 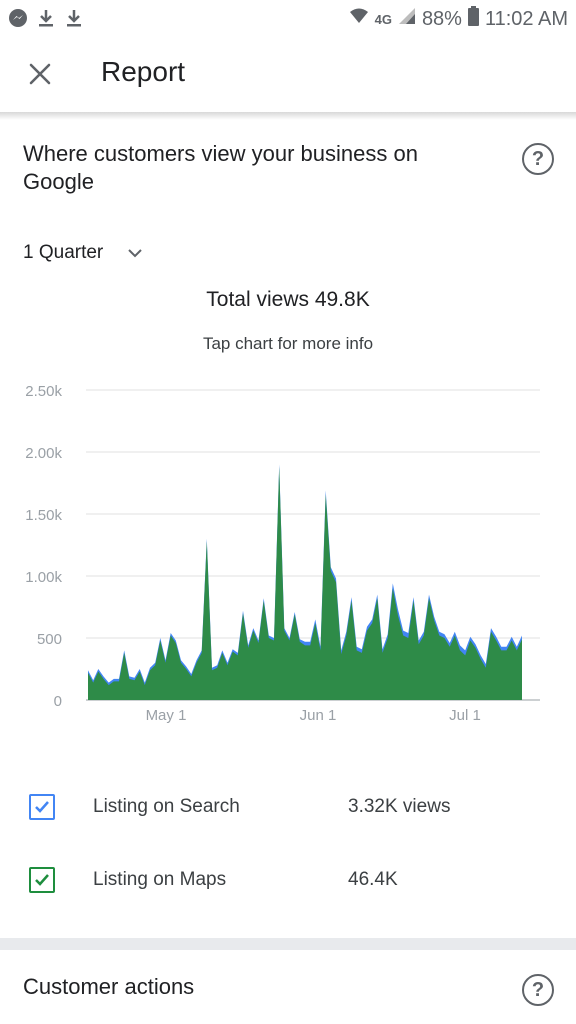 I want to click on legend-row-search: Listing on Search 3.32K views, so click(x=288, y=807).